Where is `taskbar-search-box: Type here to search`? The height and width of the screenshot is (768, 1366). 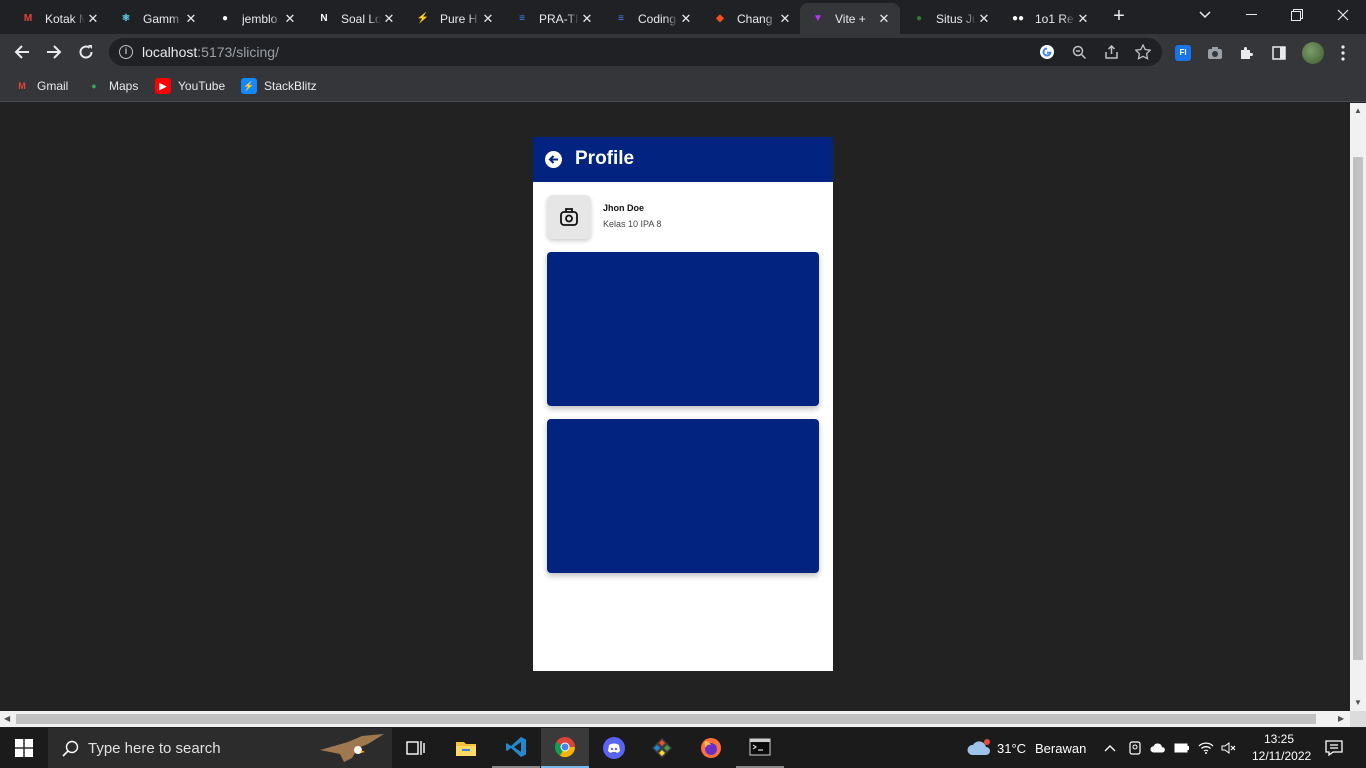 taskbar-search-box: Type here to search is located at coordinates (220, 748).